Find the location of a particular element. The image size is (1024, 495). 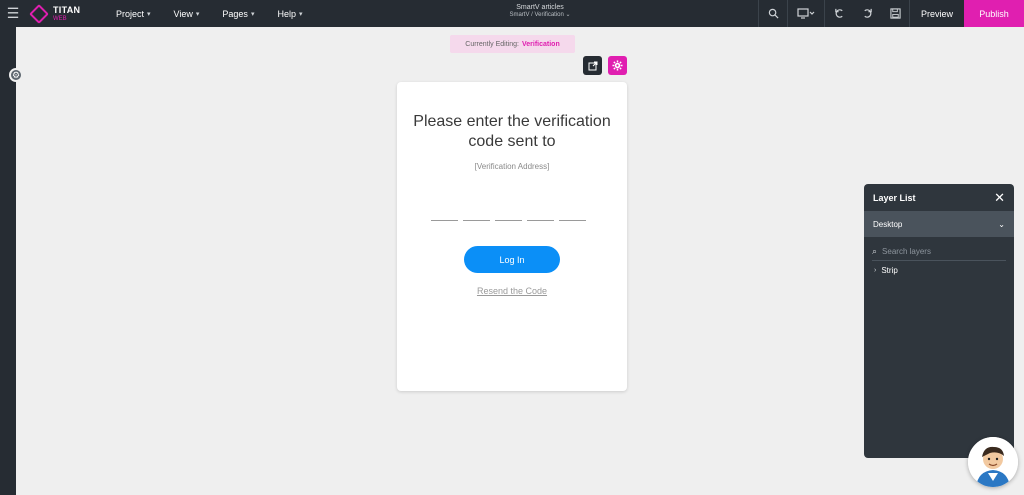

external-link-icon is located at coordinates (592, 65).